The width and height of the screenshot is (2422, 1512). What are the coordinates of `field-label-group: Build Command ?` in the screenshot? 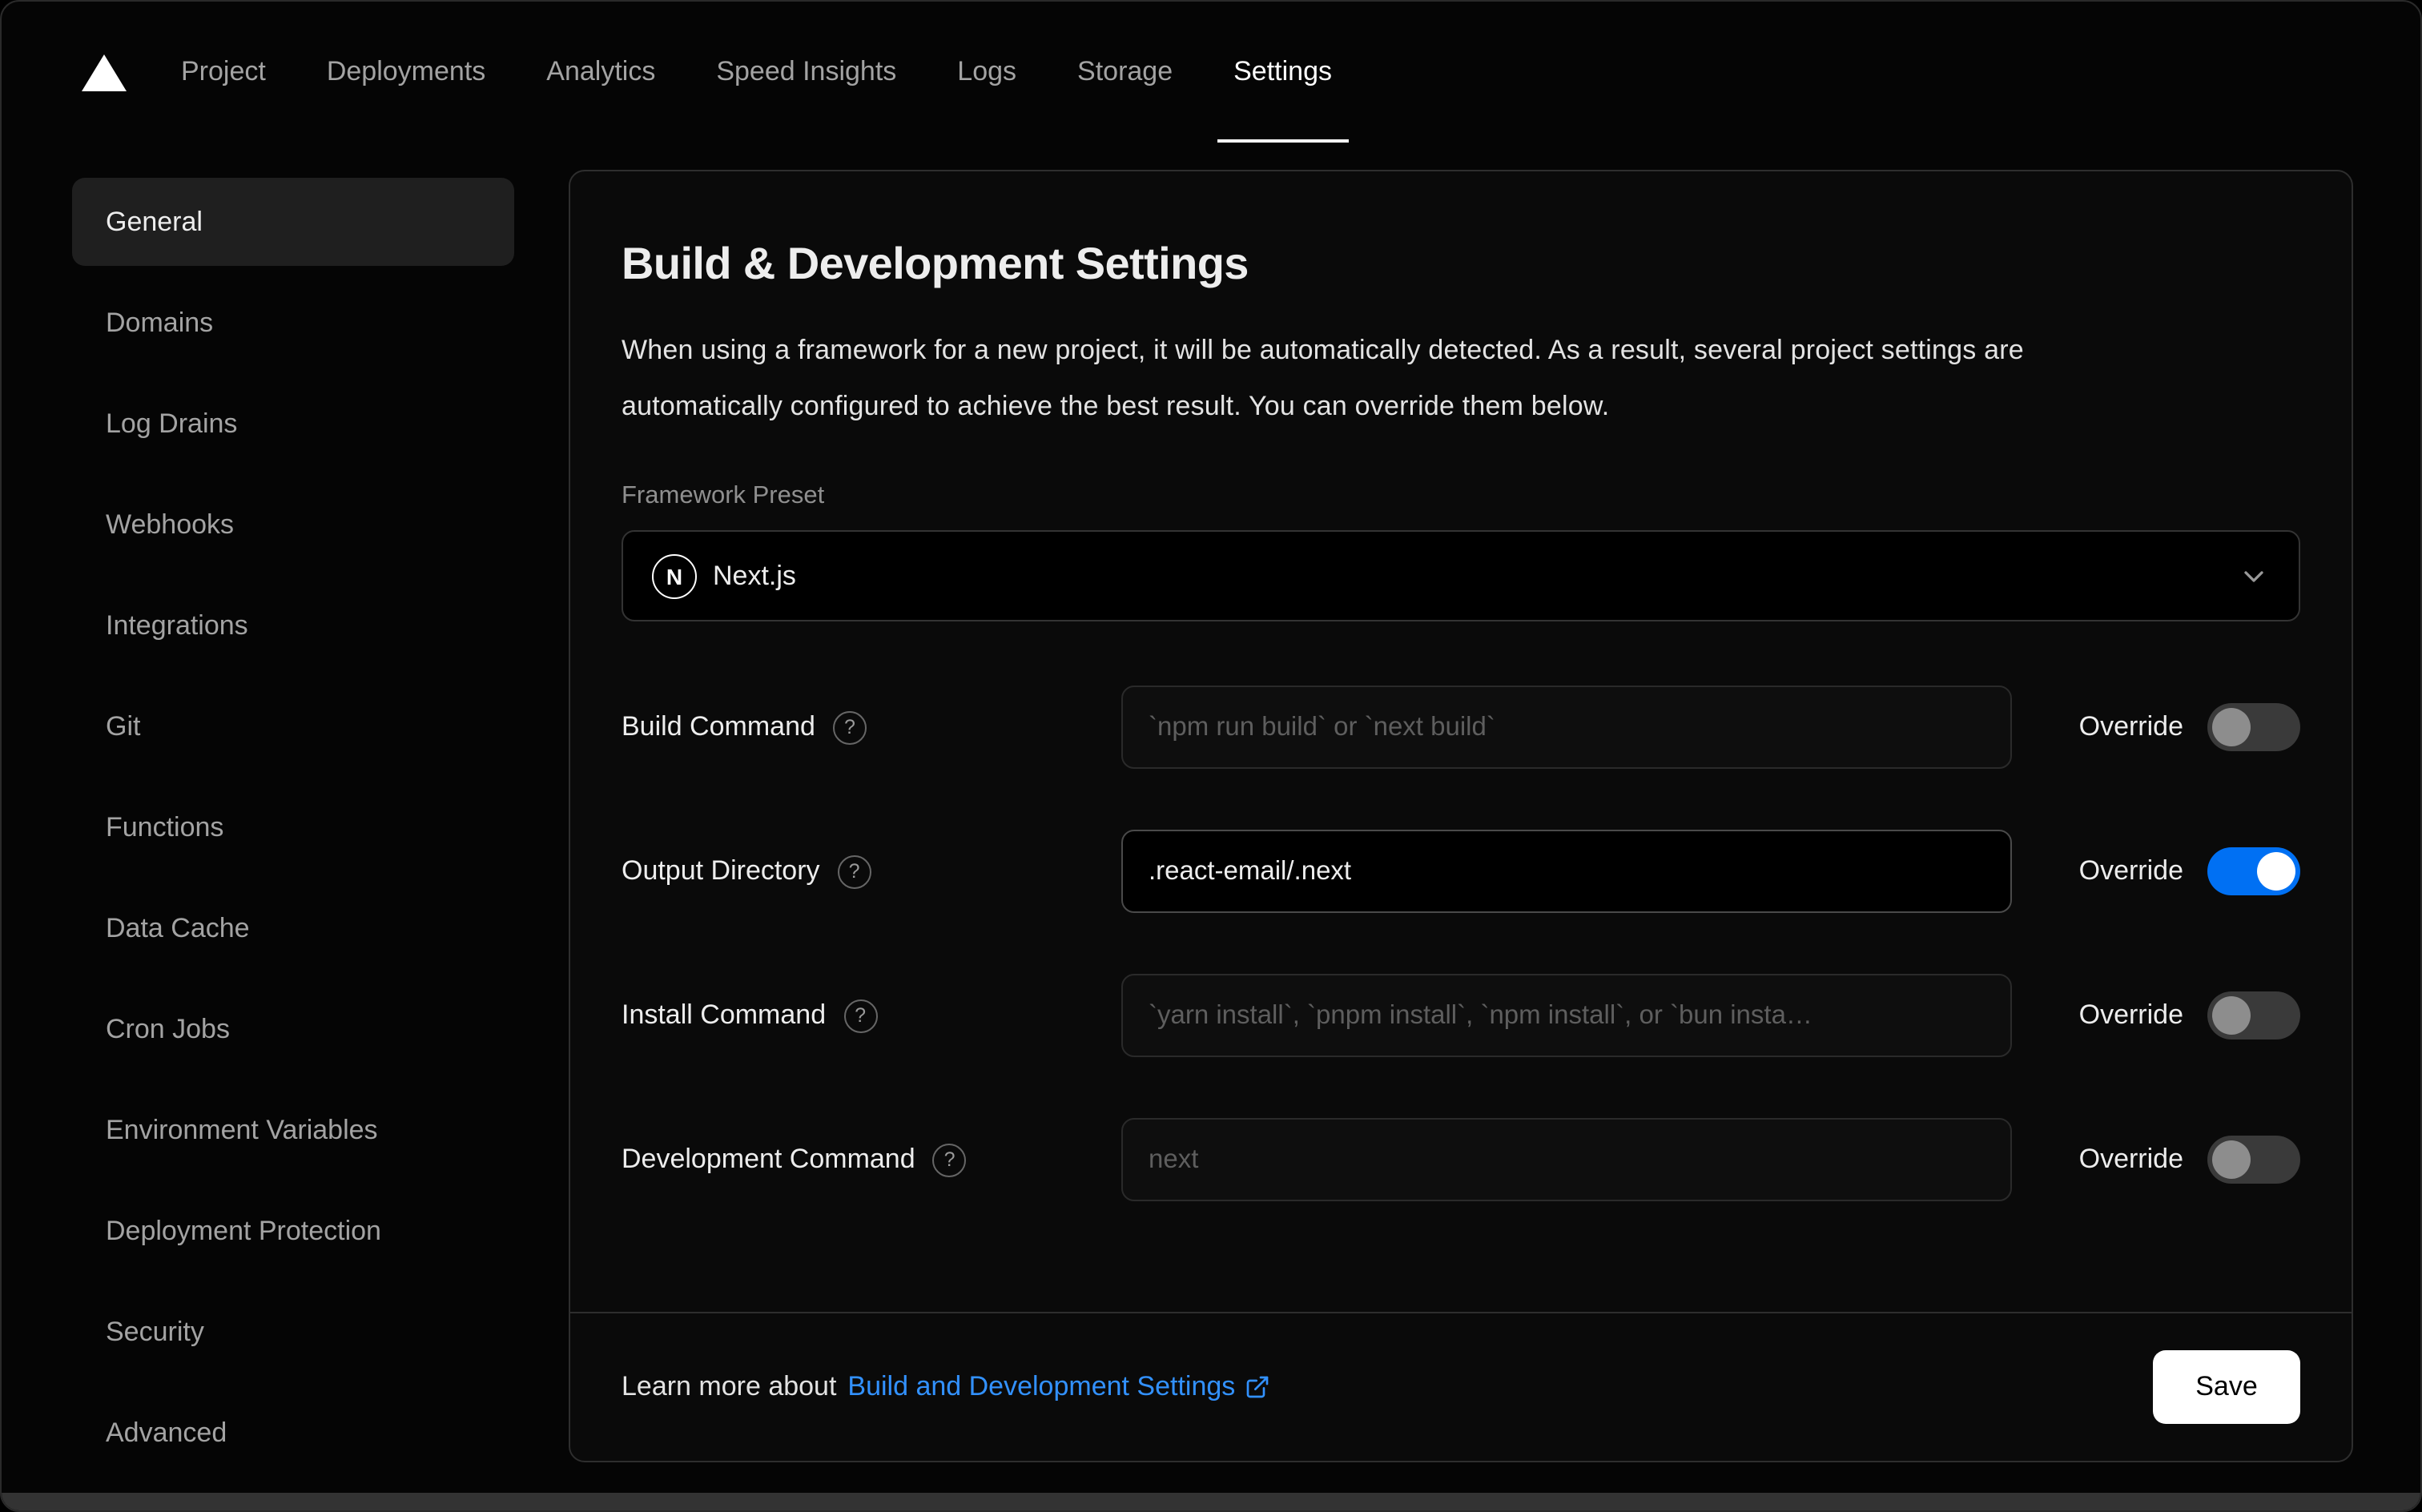 It's located at (872, 727).